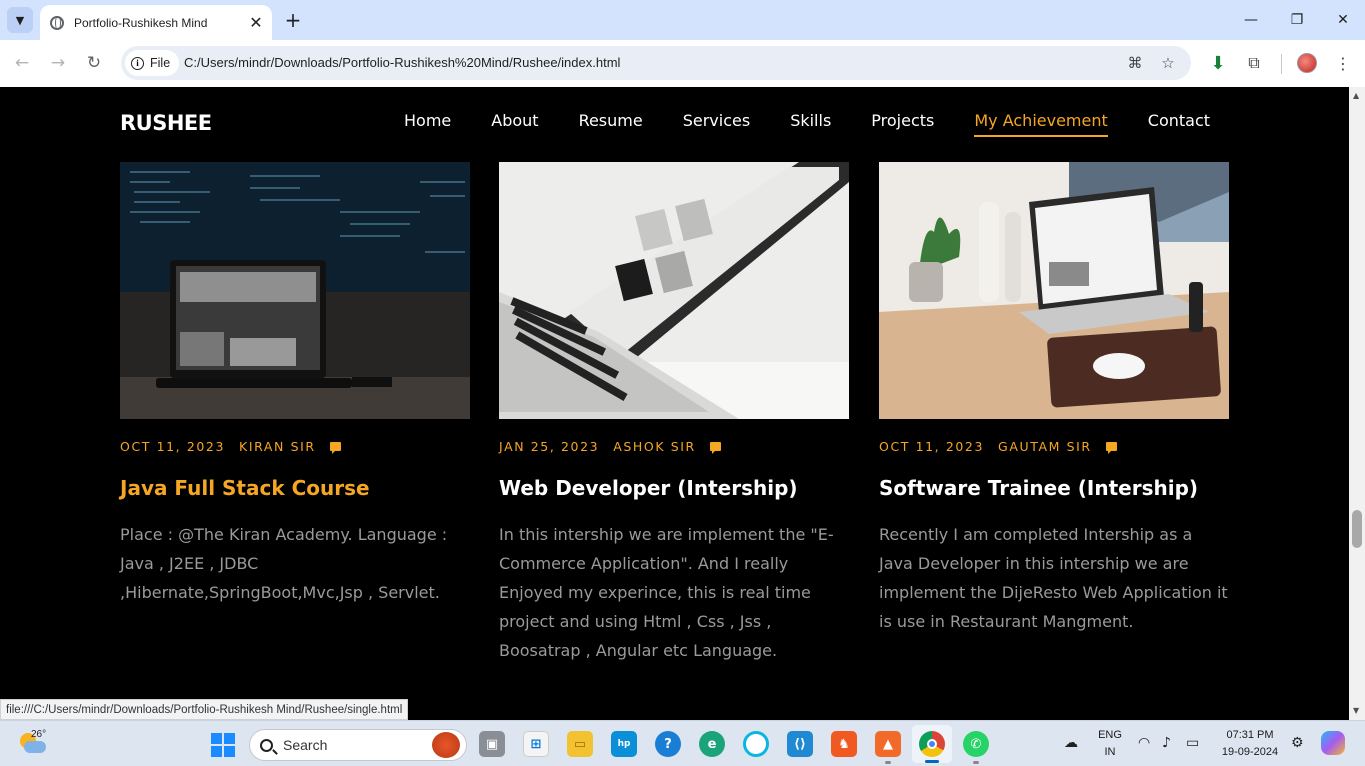  What do you see at coordinates (1054, 488) in the screenshot?
I see `card-title: Software Trainee (Intership)` at bounding box center [1054, 488].